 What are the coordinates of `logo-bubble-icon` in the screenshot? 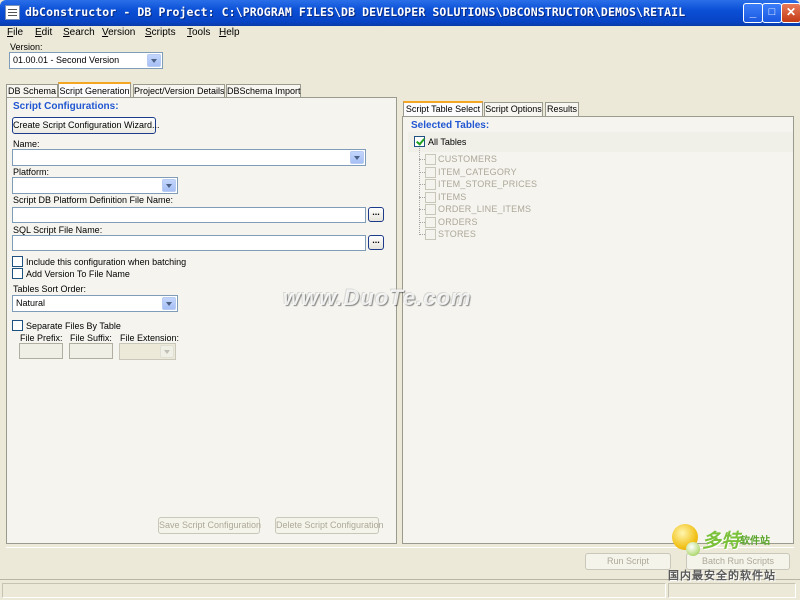 It's located at (693, 549).